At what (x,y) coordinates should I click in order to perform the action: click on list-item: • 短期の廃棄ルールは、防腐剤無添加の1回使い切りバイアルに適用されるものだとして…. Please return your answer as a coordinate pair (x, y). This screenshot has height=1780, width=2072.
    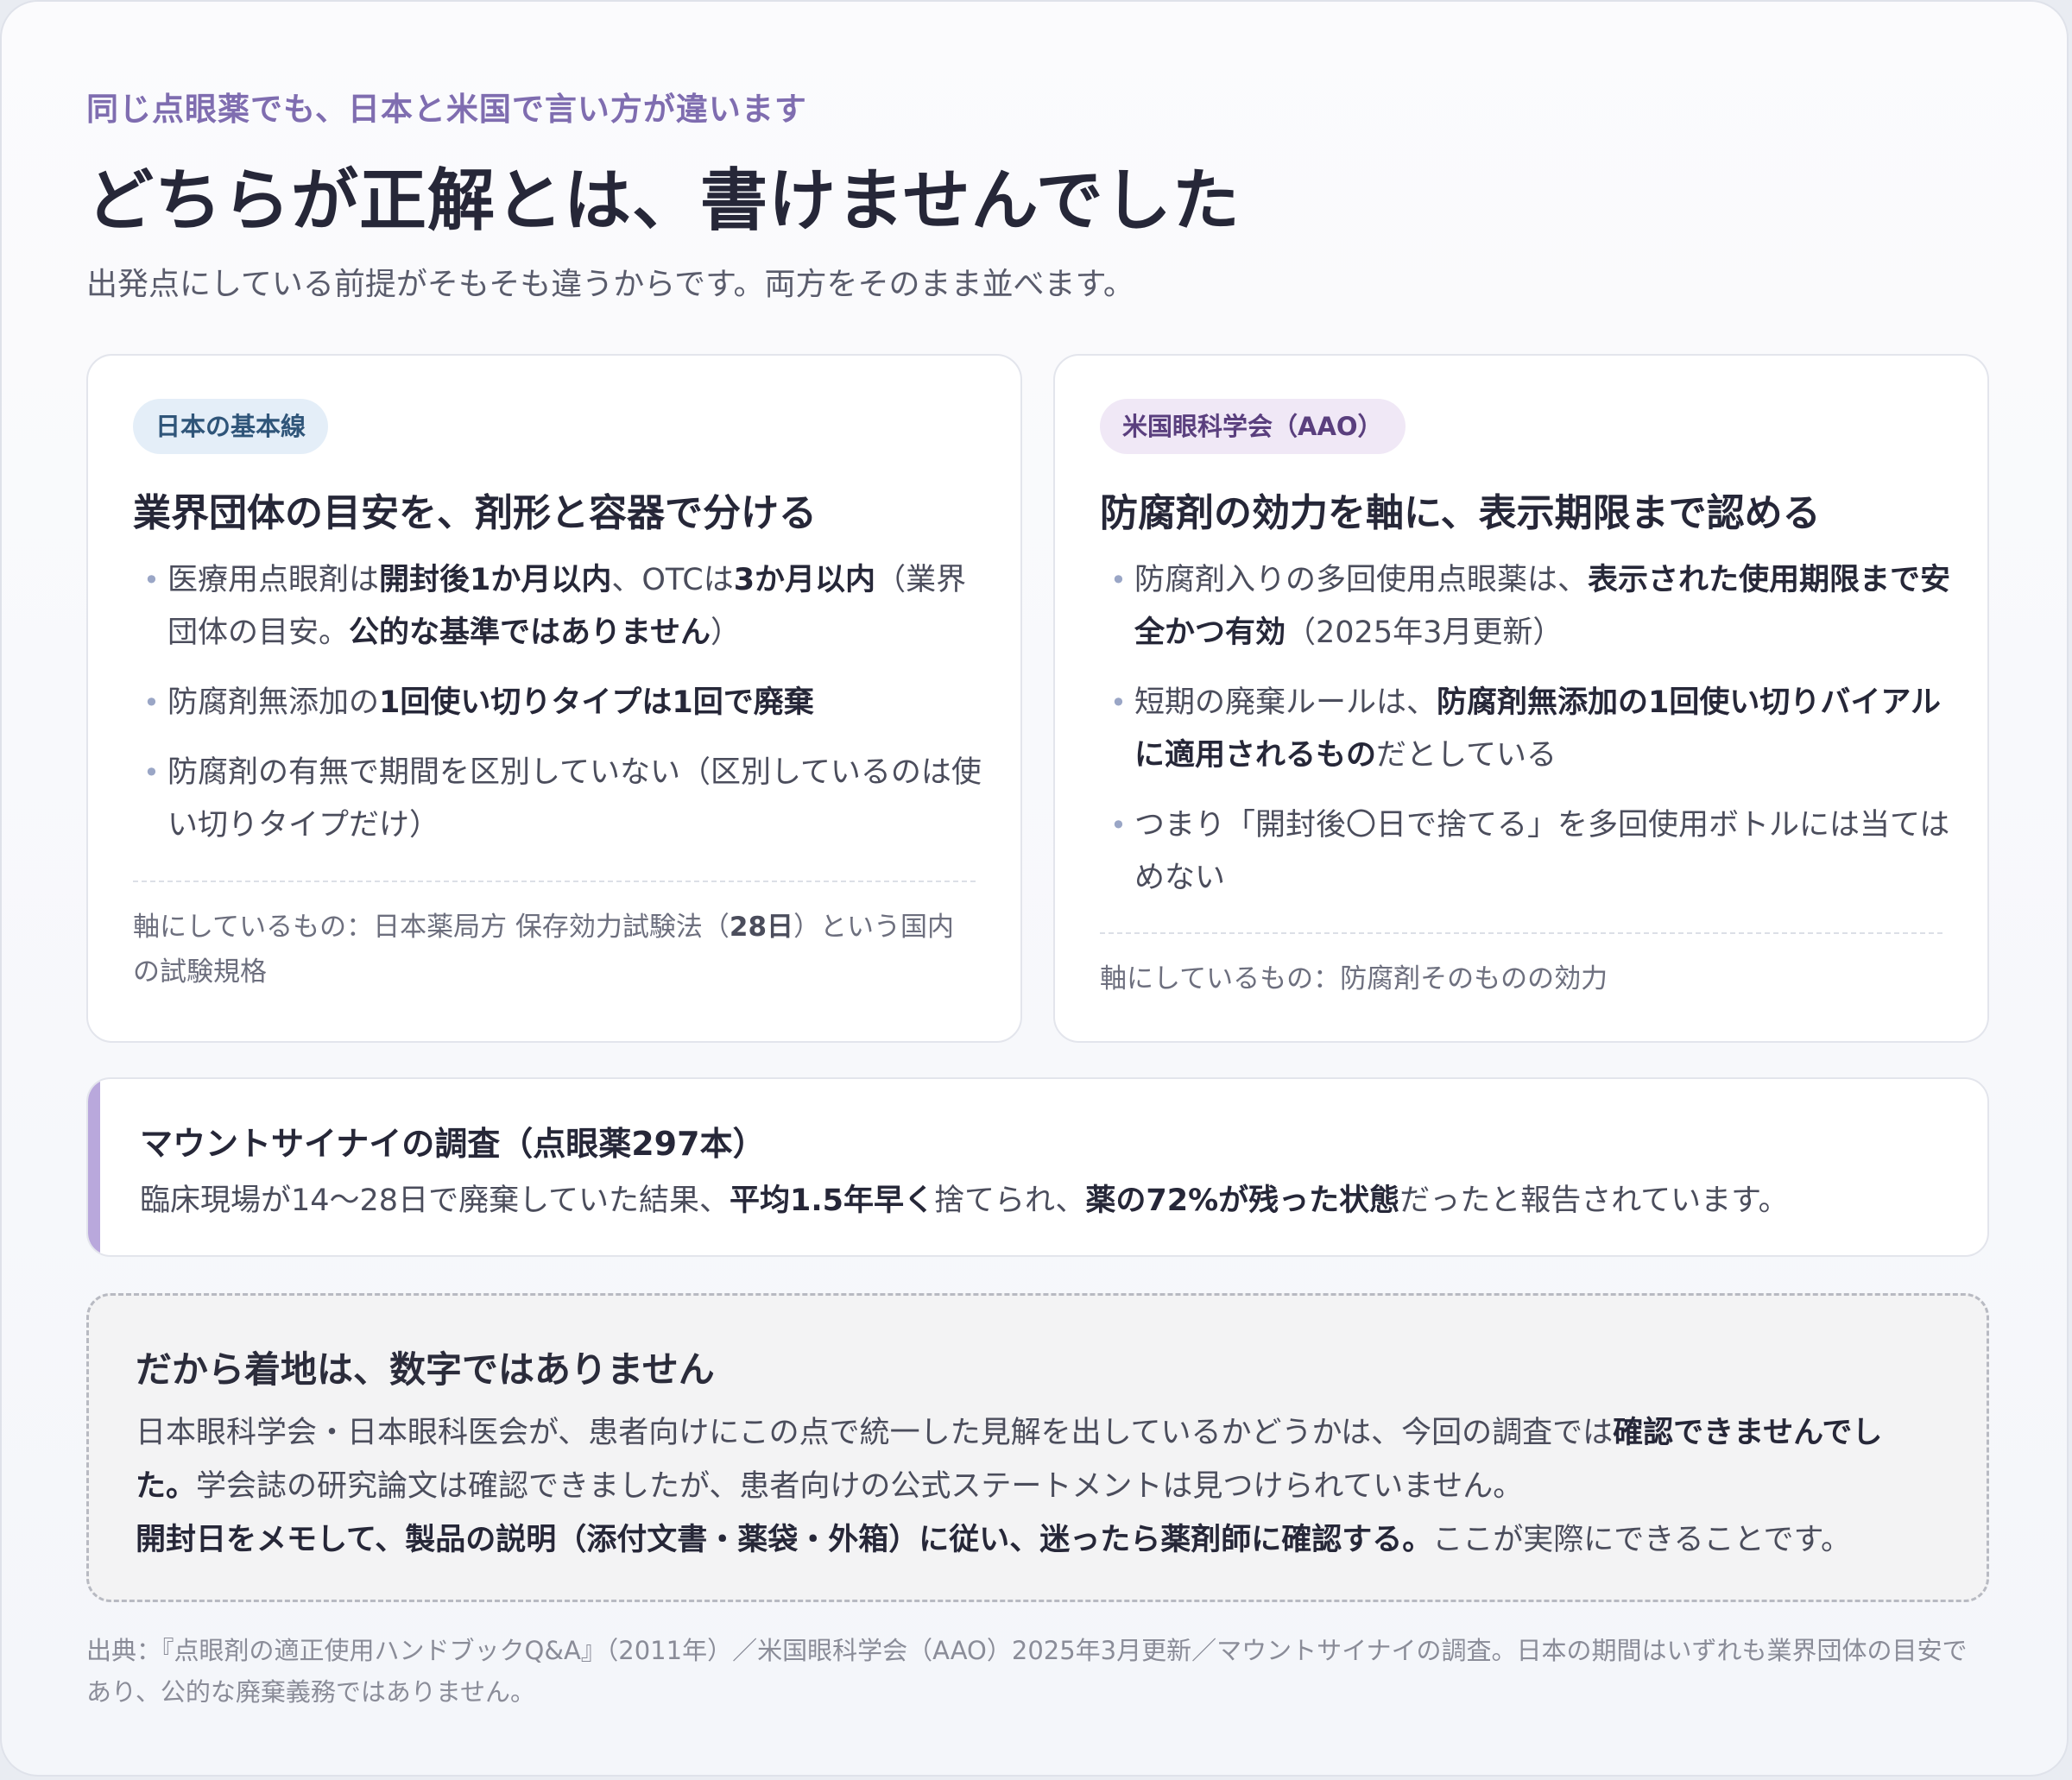
    Looking at the image, I should click on (1527, 729).